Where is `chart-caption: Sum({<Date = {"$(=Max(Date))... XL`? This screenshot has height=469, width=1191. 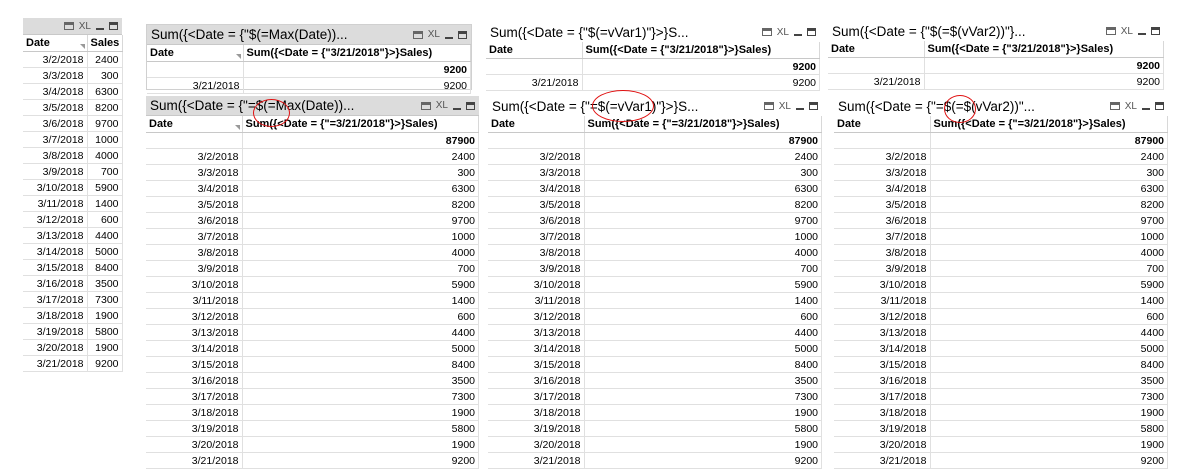
chart-caption: Sum({<Date = {"$(=Max(Date))... XL is located at coordinates (309, 35).